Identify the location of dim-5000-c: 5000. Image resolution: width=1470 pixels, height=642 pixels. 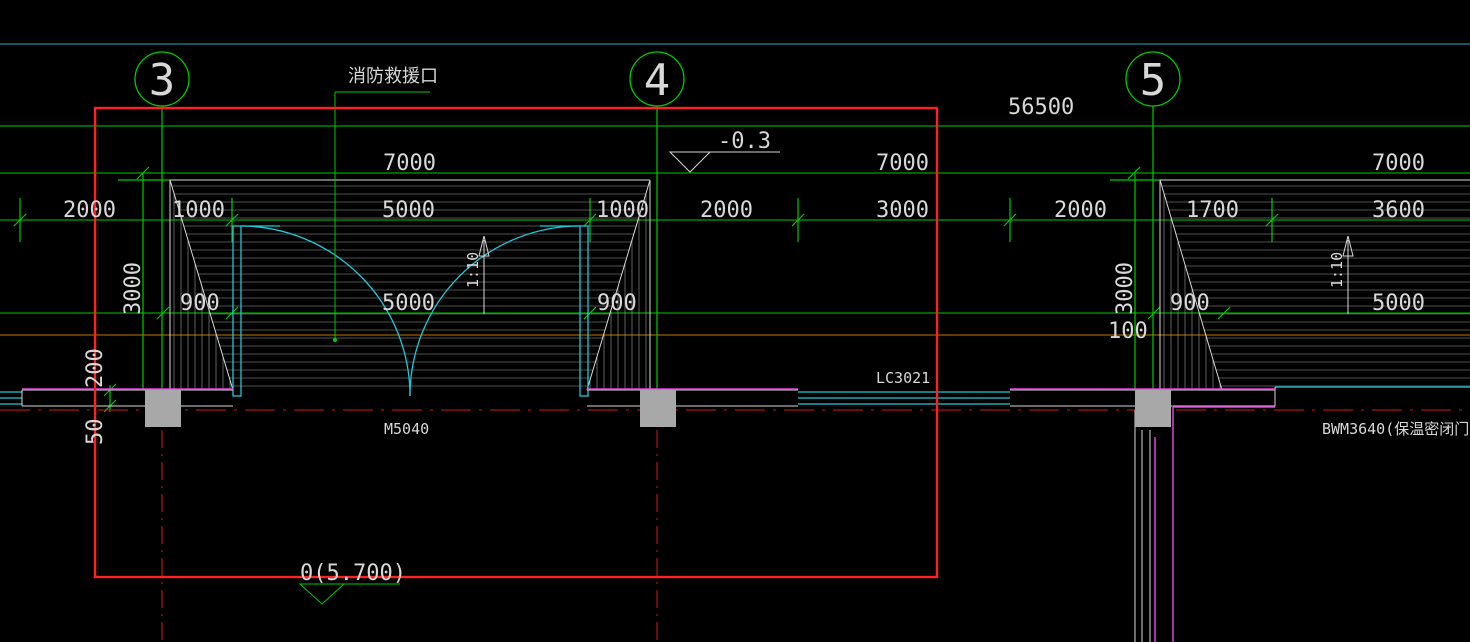
(1398, 303).